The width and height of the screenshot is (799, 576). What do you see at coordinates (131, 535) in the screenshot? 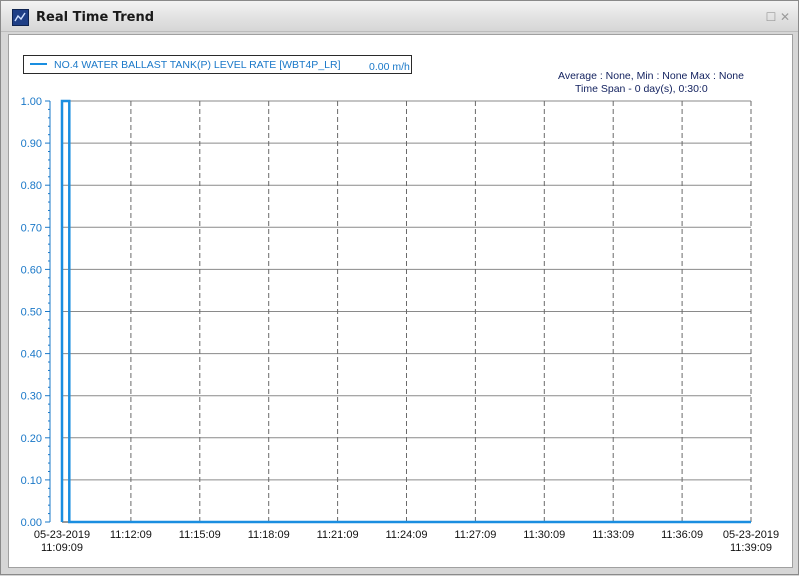
I see `x-tick-label: 11:12:09` at bounding box center [131, 535].